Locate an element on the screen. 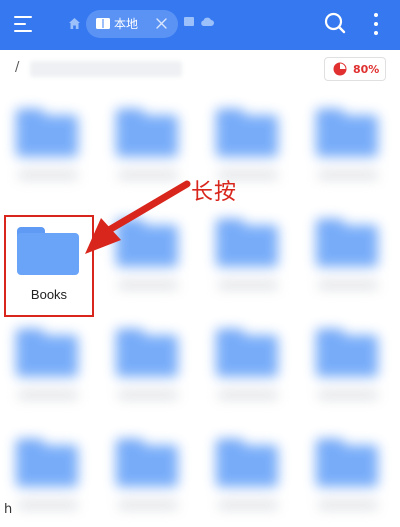  books-folder-label: Books is located at coordinates (49, 294).